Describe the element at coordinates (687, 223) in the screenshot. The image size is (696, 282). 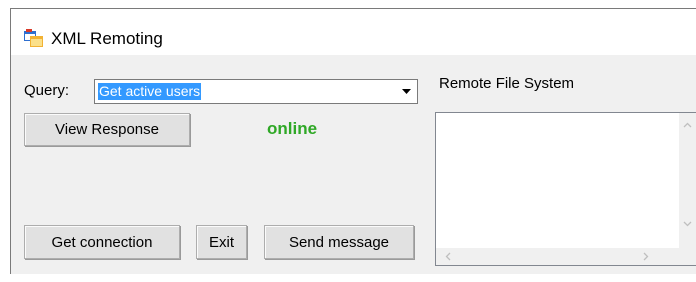
I see `scroll-down-icon` at that location.